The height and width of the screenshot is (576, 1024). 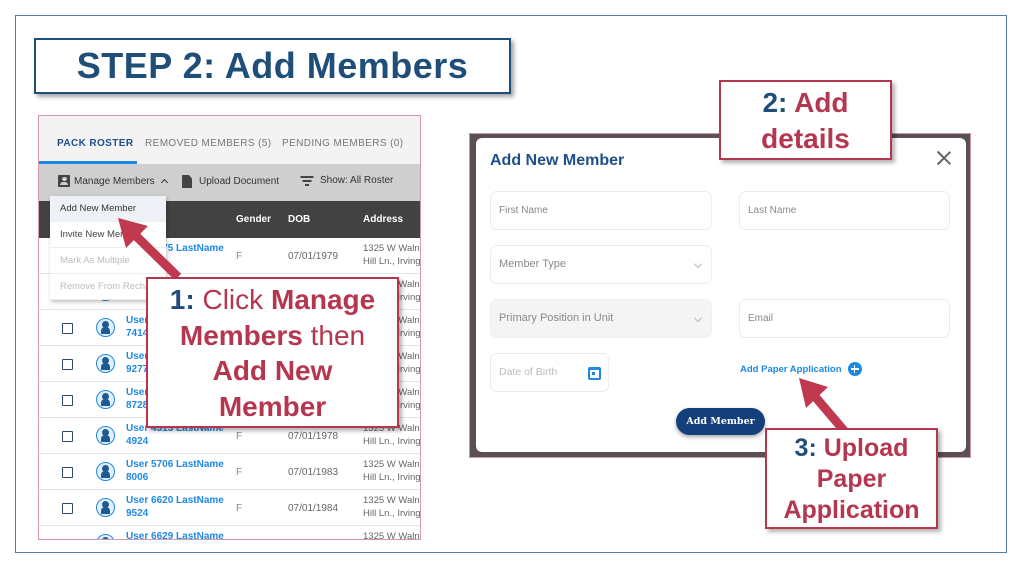 I want to click on add-paper-application-link: Add Paper Application, so click(x=801, y=369).